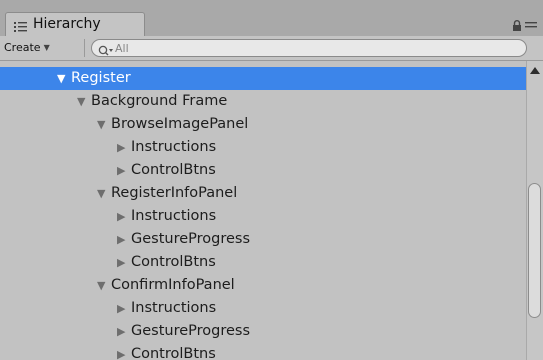  What do you see at coordinates (180, 124) in the screenshot?
I see `tree-row-label: BrowseImagePanel` at bounding box center [180, 124].